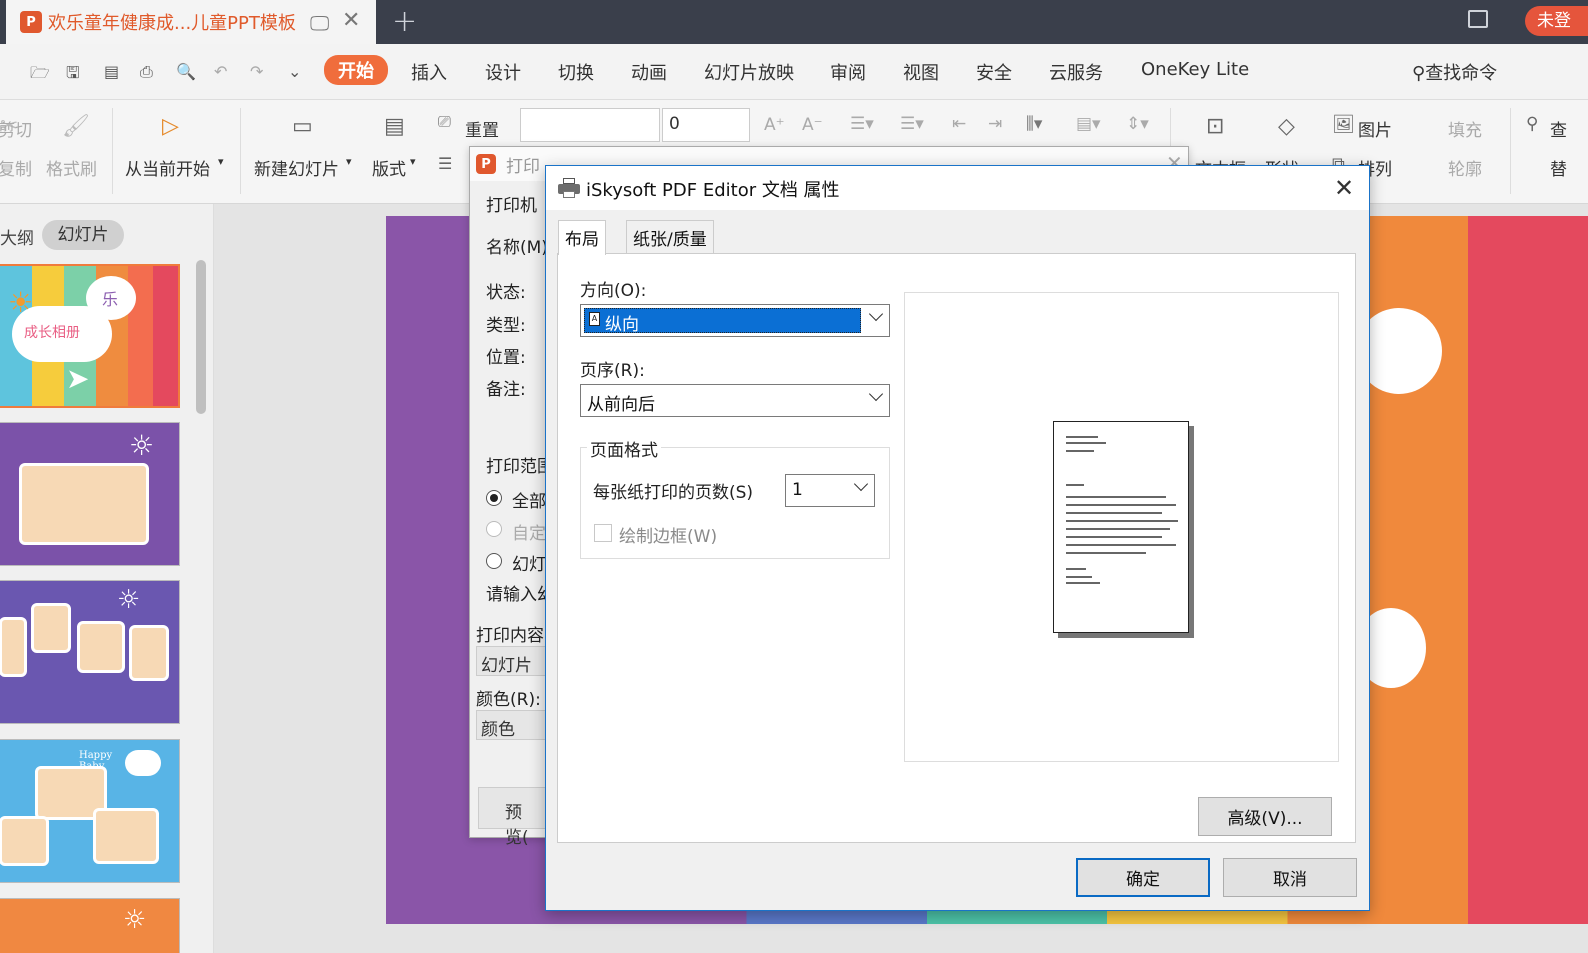 Image resolution: width=1588 pixels, height=953 pixels. I want to click on export-pdf-icon: ▤, so click(111, 71).